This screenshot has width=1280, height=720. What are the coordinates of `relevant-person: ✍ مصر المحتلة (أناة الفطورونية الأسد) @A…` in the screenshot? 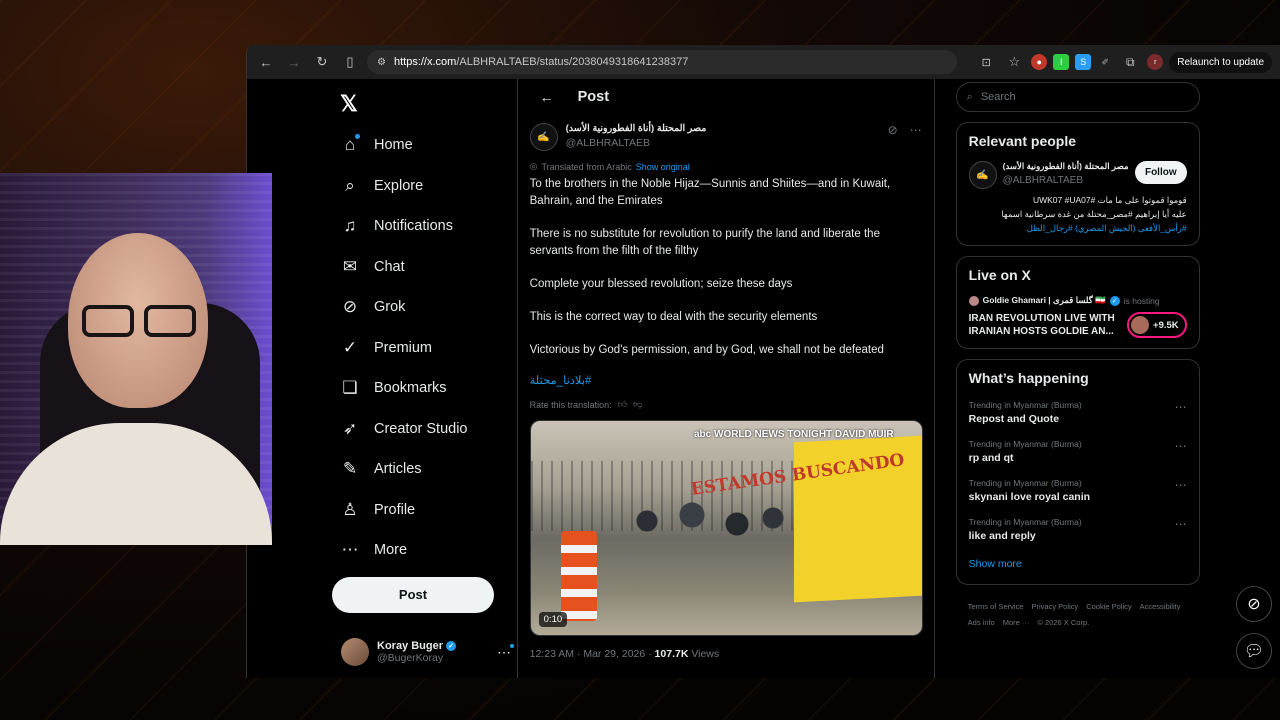 It's located at (1077, 175).